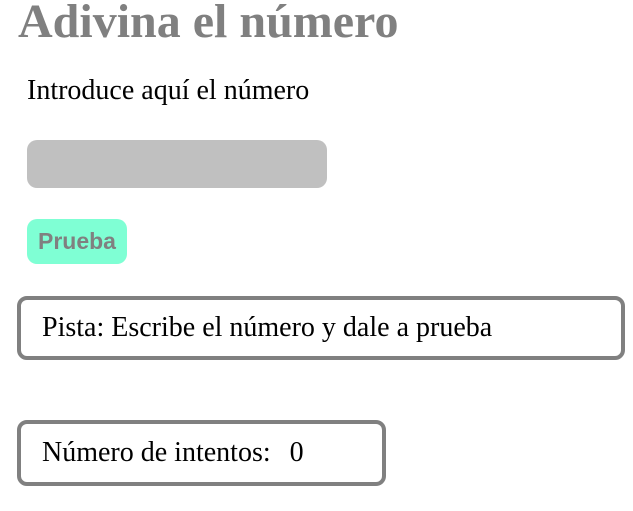 Image resolution: width=633 pixels, height=511 pixels. I want to click on attempts-count: 0, so click(296, 452).